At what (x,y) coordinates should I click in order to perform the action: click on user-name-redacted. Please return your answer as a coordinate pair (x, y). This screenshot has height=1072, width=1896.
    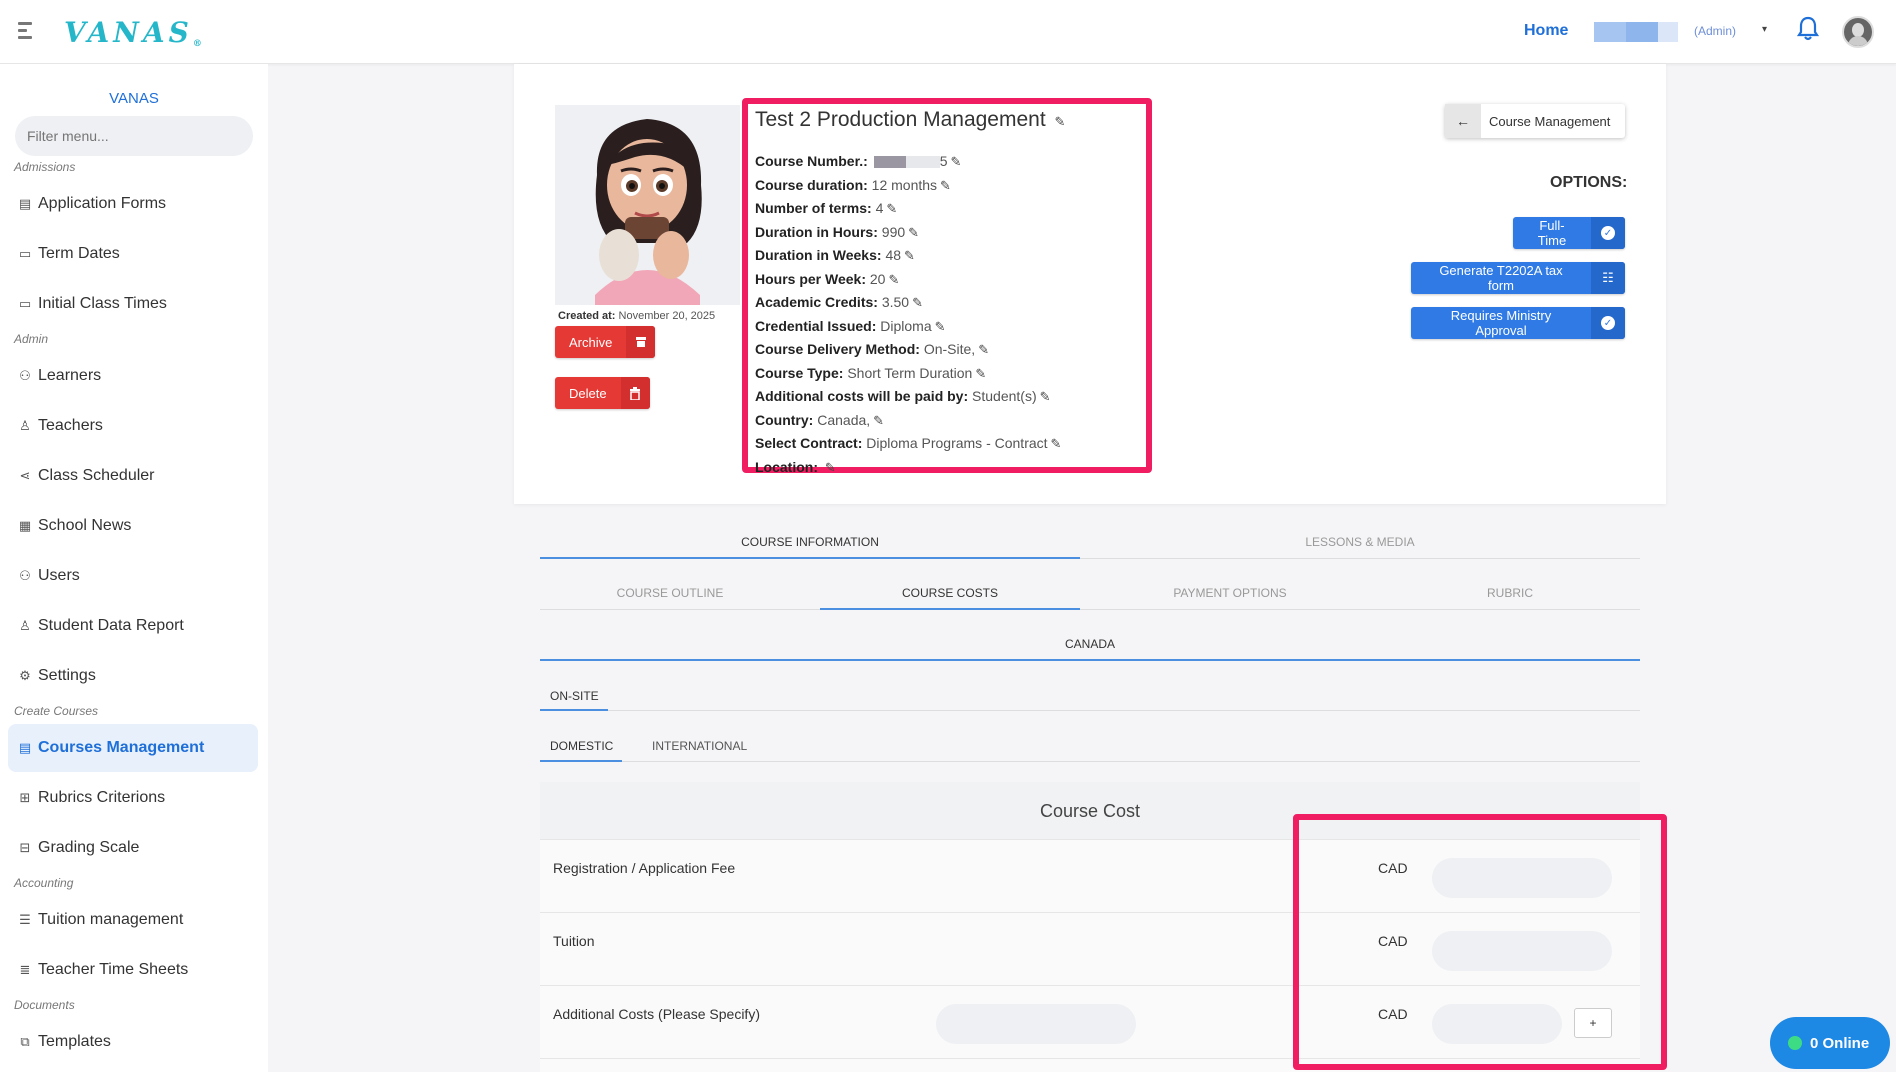
    Looking at the image, I should click on (1636, 32).